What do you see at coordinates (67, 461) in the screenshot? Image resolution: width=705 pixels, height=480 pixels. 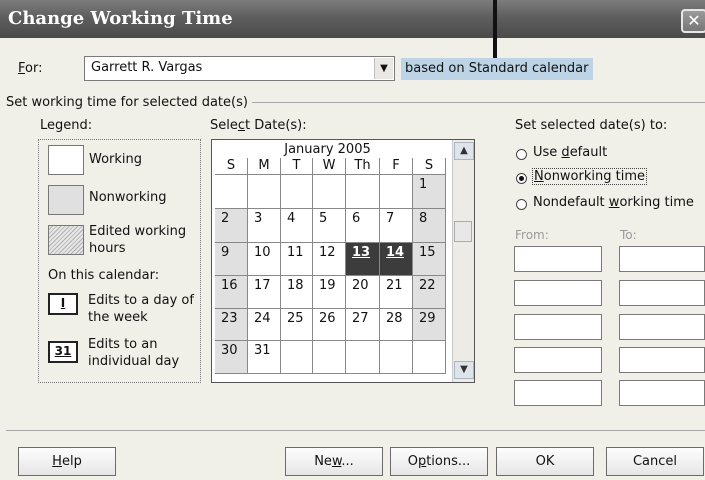 I see `help-button: Help` at bounding box center [67, 461].